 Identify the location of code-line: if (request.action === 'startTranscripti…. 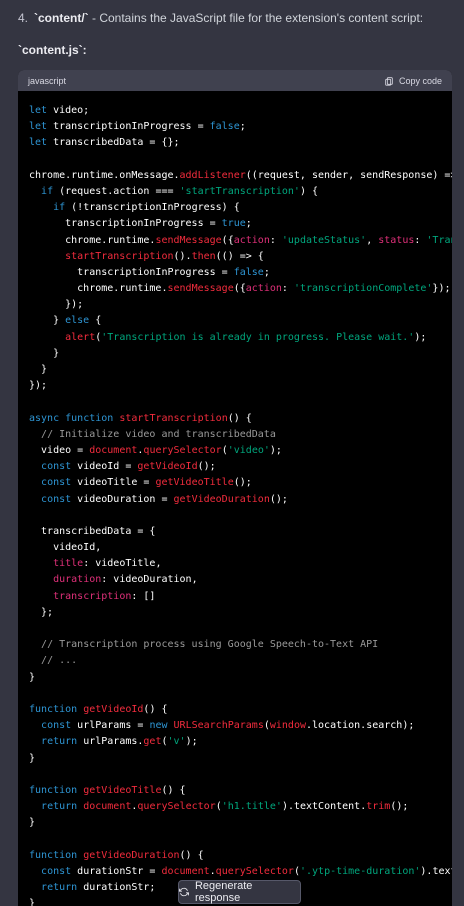
(180, 191).